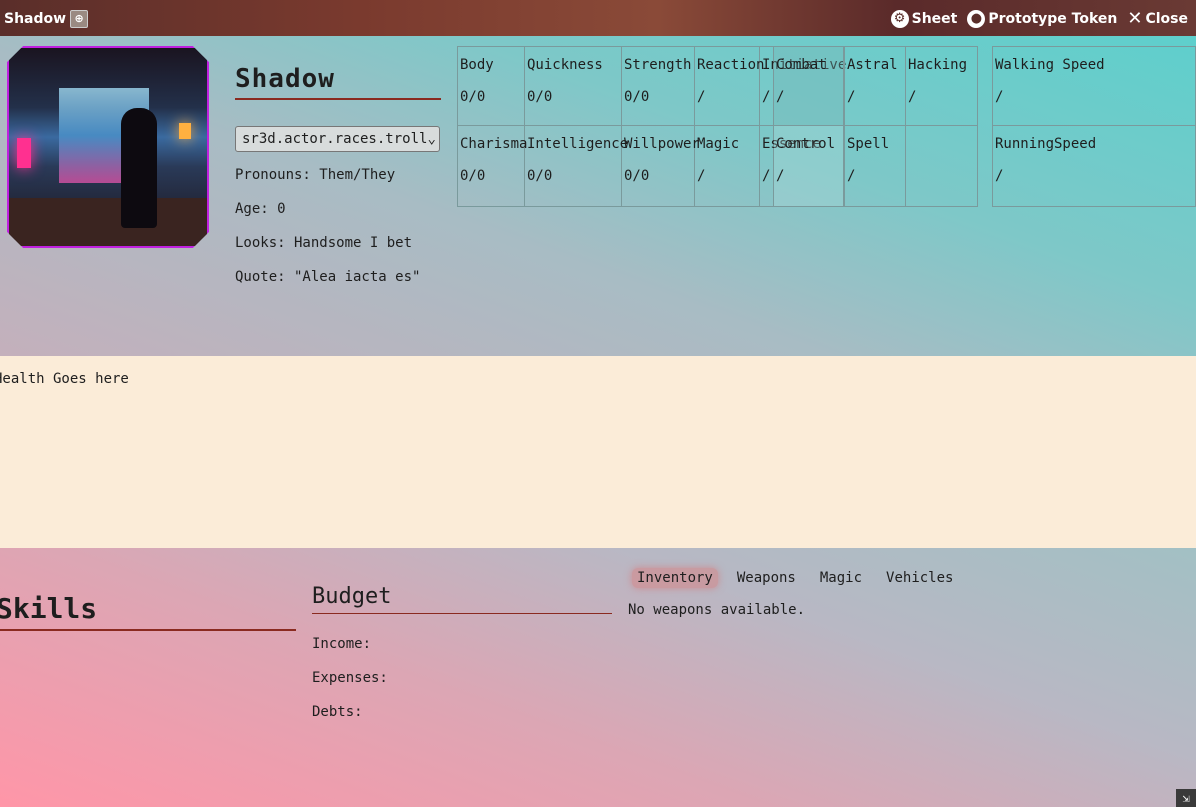 The width and height of the screenshot is (1196, 807). Describe the element at coordinates (108, 222) in the screenshot. I see `portrait-floor` at that location.